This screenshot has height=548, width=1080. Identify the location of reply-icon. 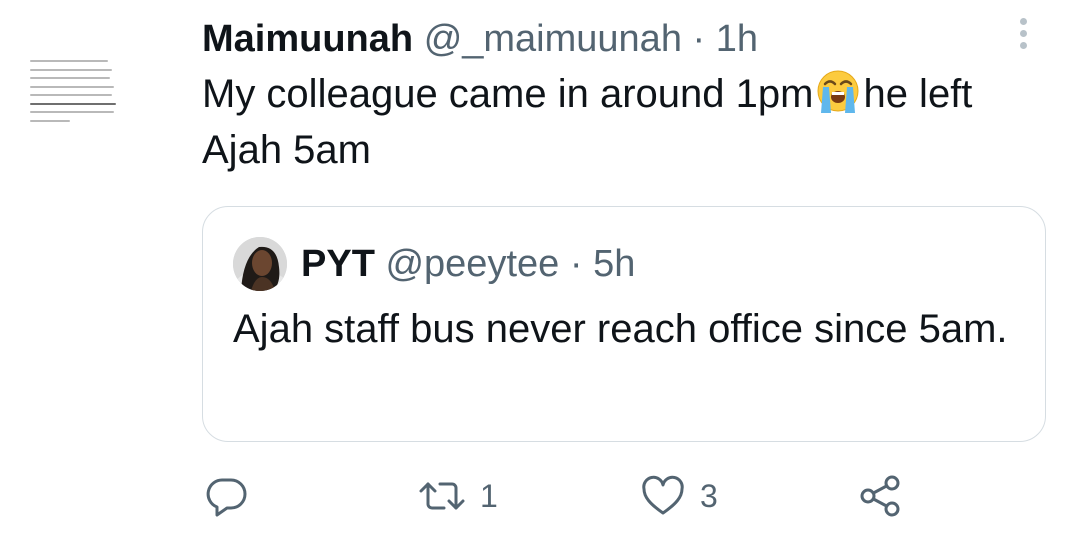
(226, 497).